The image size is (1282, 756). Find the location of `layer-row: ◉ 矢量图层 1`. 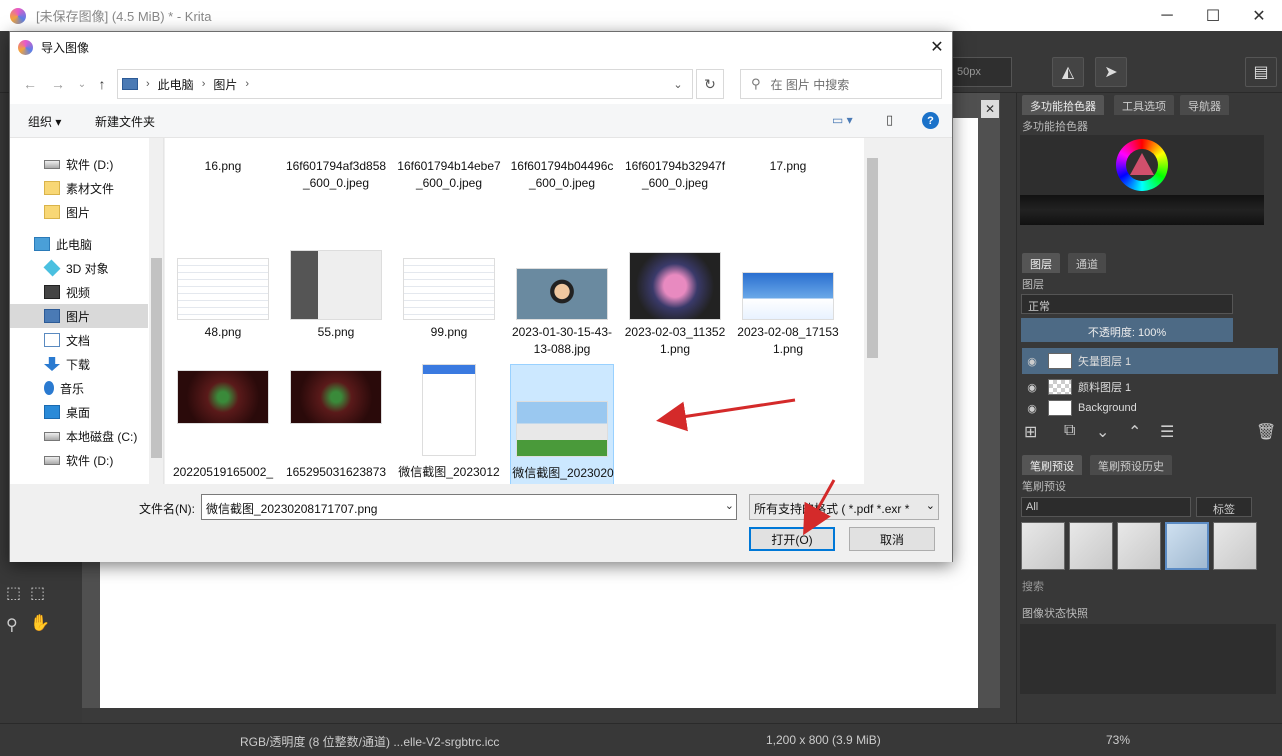

layer-row: ◉ 矢量图层 1 is located at coordinates (1150, 361).